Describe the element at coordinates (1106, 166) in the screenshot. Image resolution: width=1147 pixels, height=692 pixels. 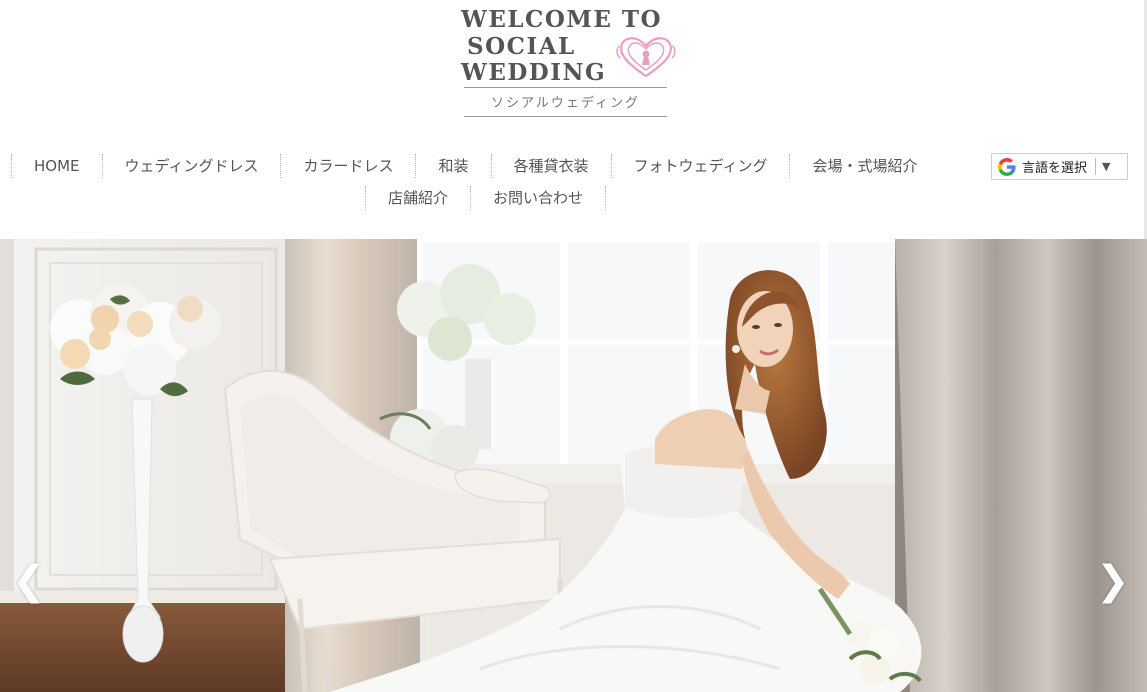
I see `chevron-down-icon: ▼` at that location.